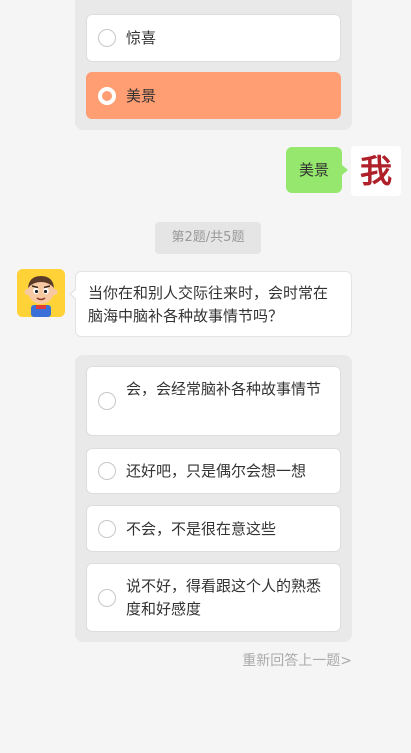  What do you see at coordinates (224, 597) in the screenshot?
I see `option-label: 说不好，得看跟这个人的熟悉度和好感度` at bounding box center [224, 597].